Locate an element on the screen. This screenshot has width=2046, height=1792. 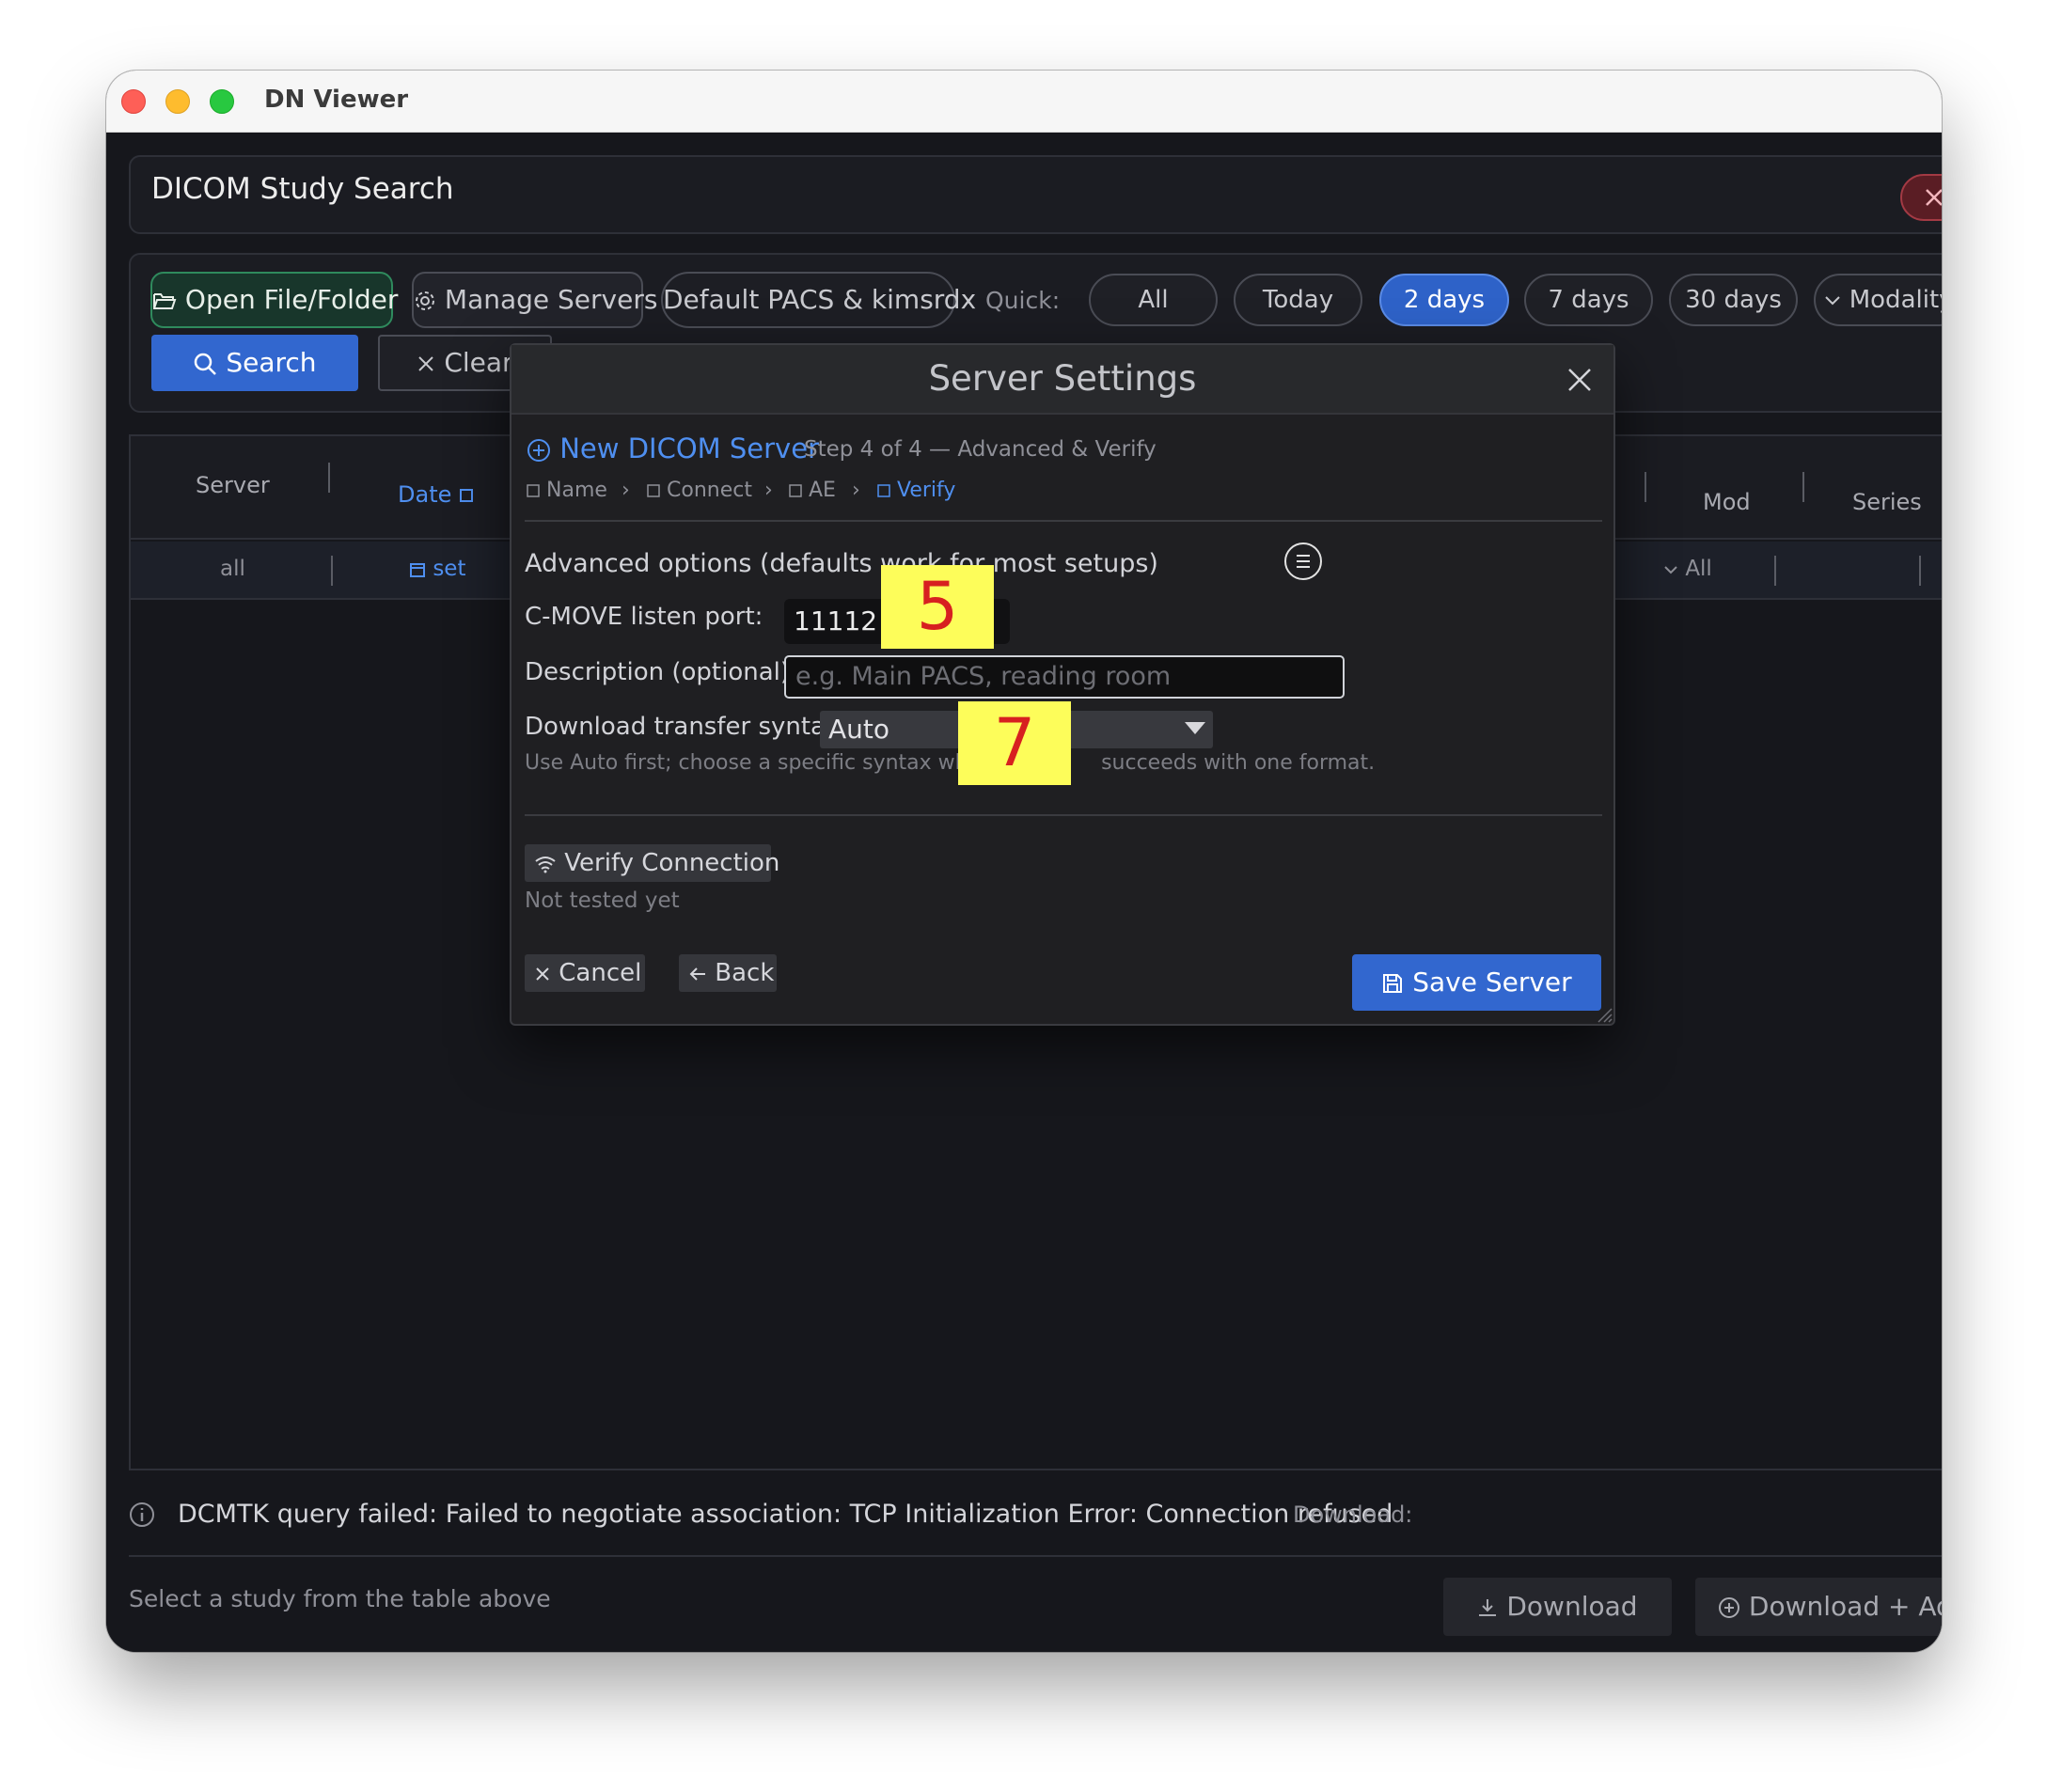
gear-icon is located at coordinates (425, 300).